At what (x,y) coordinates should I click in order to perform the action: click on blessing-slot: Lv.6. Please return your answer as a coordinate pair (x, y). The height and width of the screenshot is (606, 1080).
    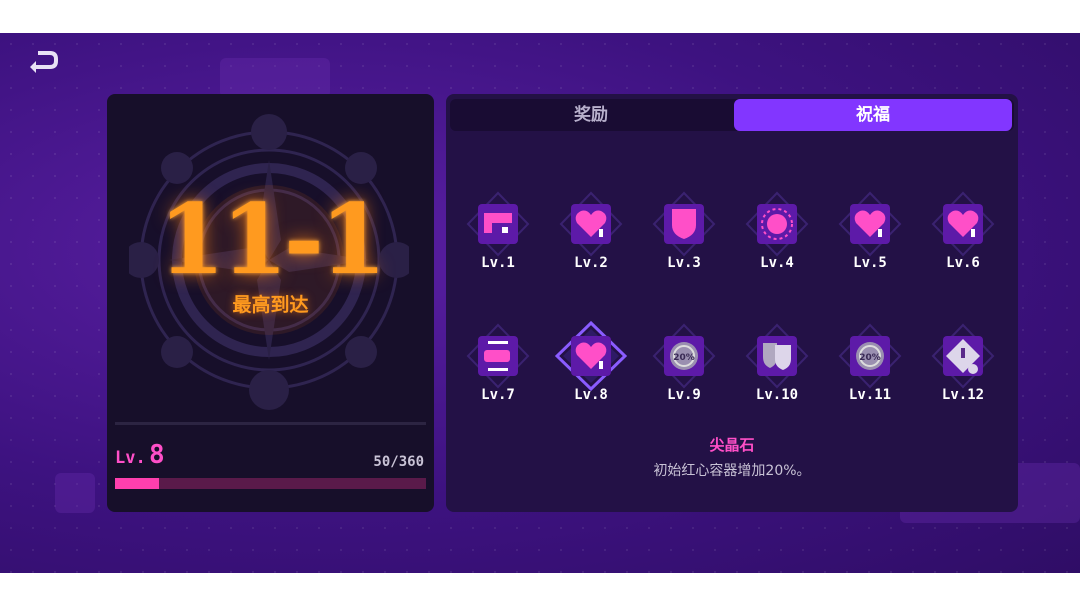
    Looking at the image, I should click on (963, 239).